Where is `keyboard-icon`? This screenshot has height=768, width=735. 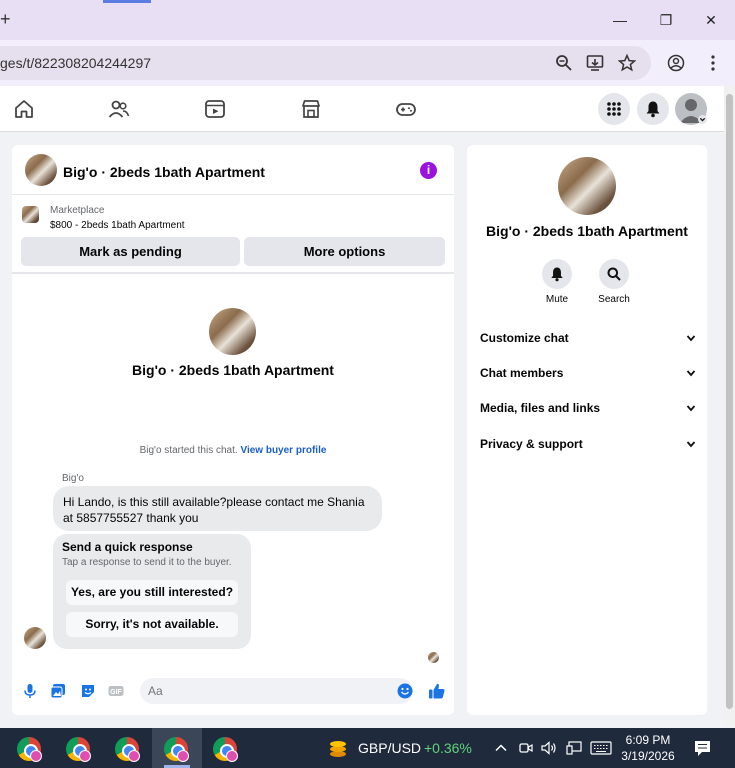 keyboard-icon is located at coordinates (601, 748).